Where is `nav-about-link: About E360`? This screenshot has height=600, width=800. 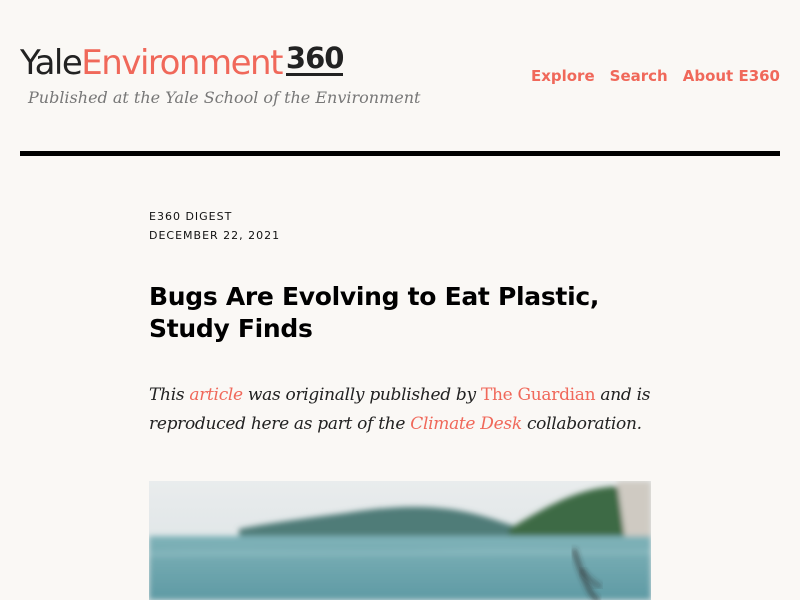 nav-about-link: About E360 is located at coordinates (731, 76).